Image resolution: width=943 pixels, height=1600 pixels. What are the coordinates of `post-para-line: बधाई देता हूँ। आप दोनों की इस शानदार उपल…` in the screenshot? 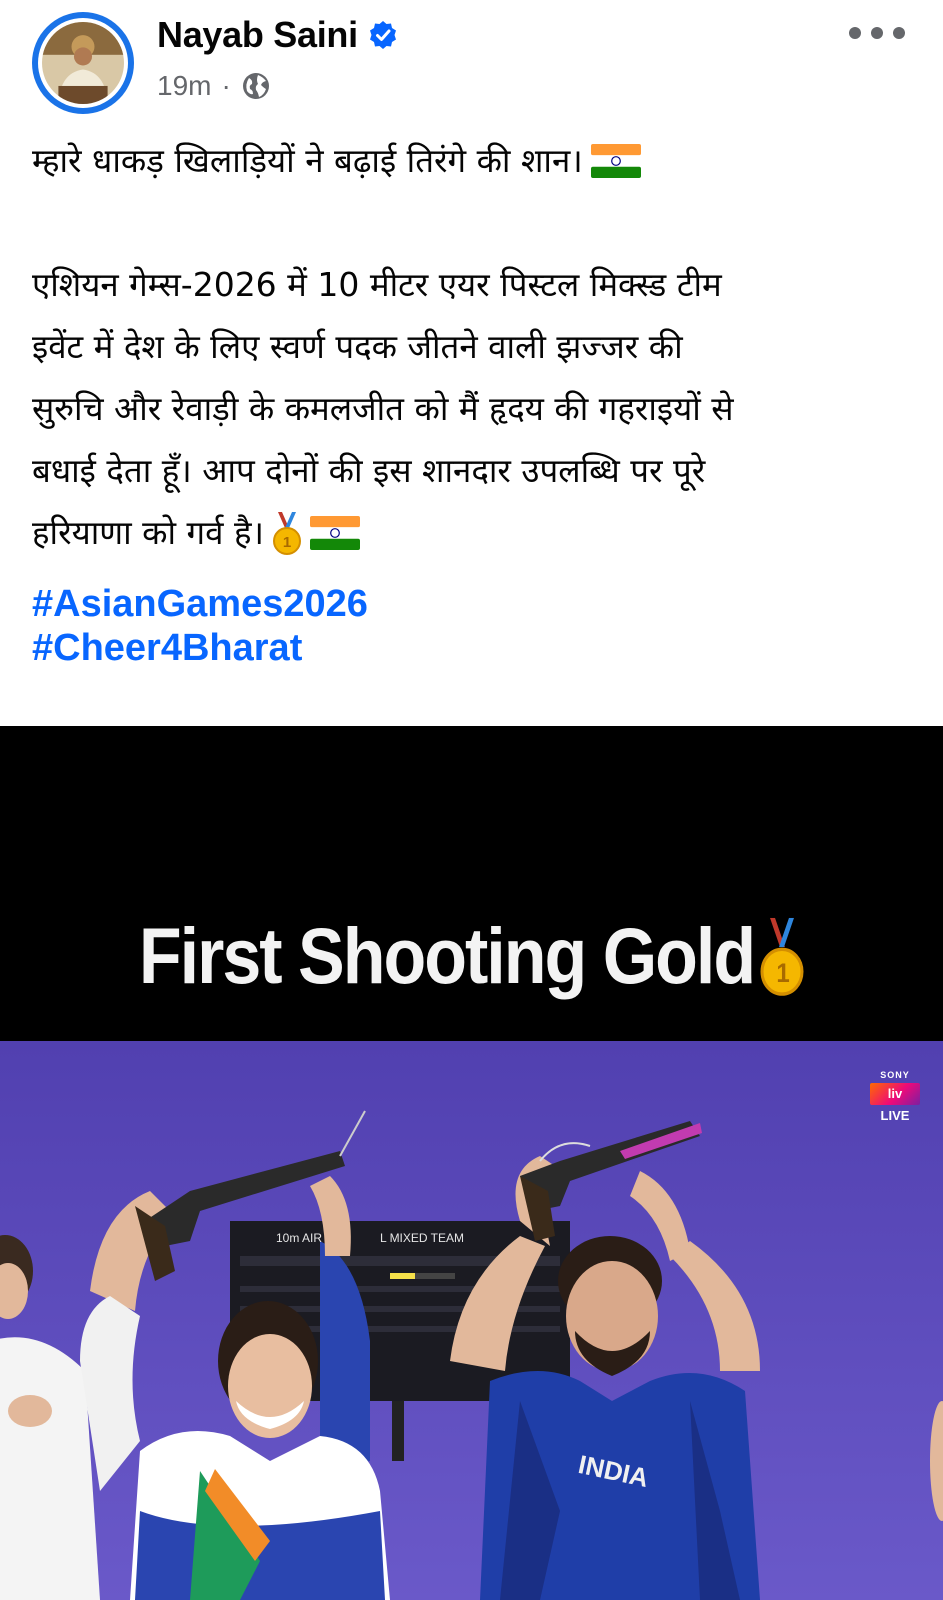 It's located at (369, 470).